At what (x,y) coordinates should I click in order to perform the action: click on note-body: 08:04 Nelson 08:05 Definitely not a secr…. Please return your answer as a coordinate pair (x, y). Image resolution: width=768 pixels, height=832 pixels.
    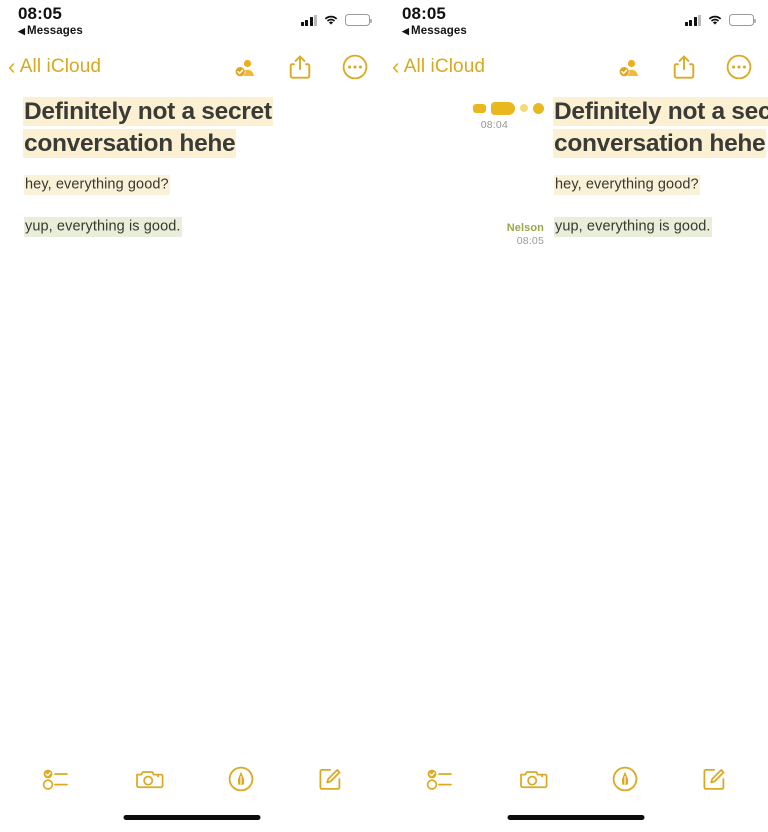
    Looking at the image, I should click on (576, 167).